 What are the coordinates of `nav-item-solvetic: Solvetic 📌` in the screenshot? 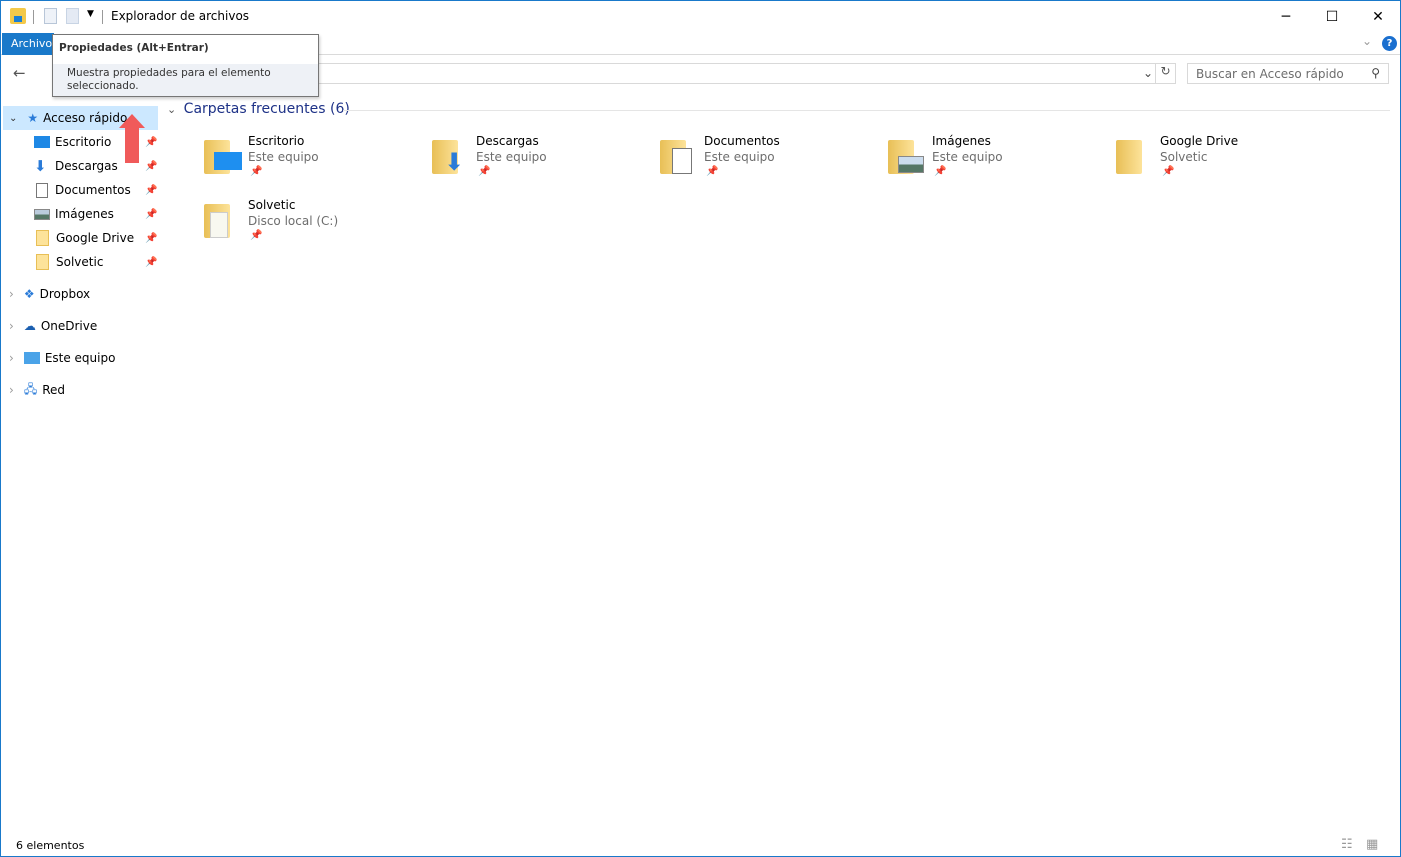 It's located at (95, 262).